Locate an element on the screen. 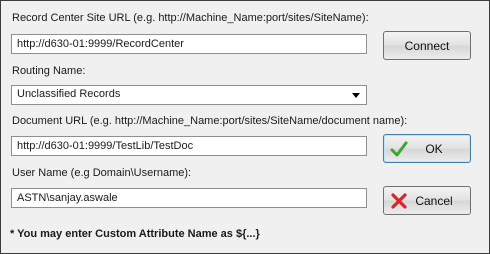 The height and width of the screenshot is (254, 490). cancel-button: Cancel is located at coordinates (427, 200).